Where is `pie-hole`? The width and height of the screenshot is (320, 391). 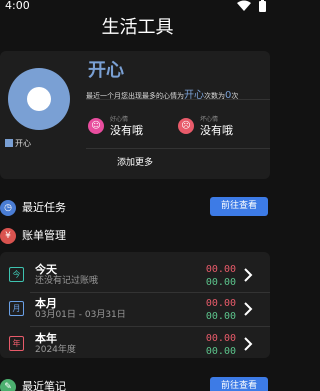
pie-hole is located at coordinates (39, 99).